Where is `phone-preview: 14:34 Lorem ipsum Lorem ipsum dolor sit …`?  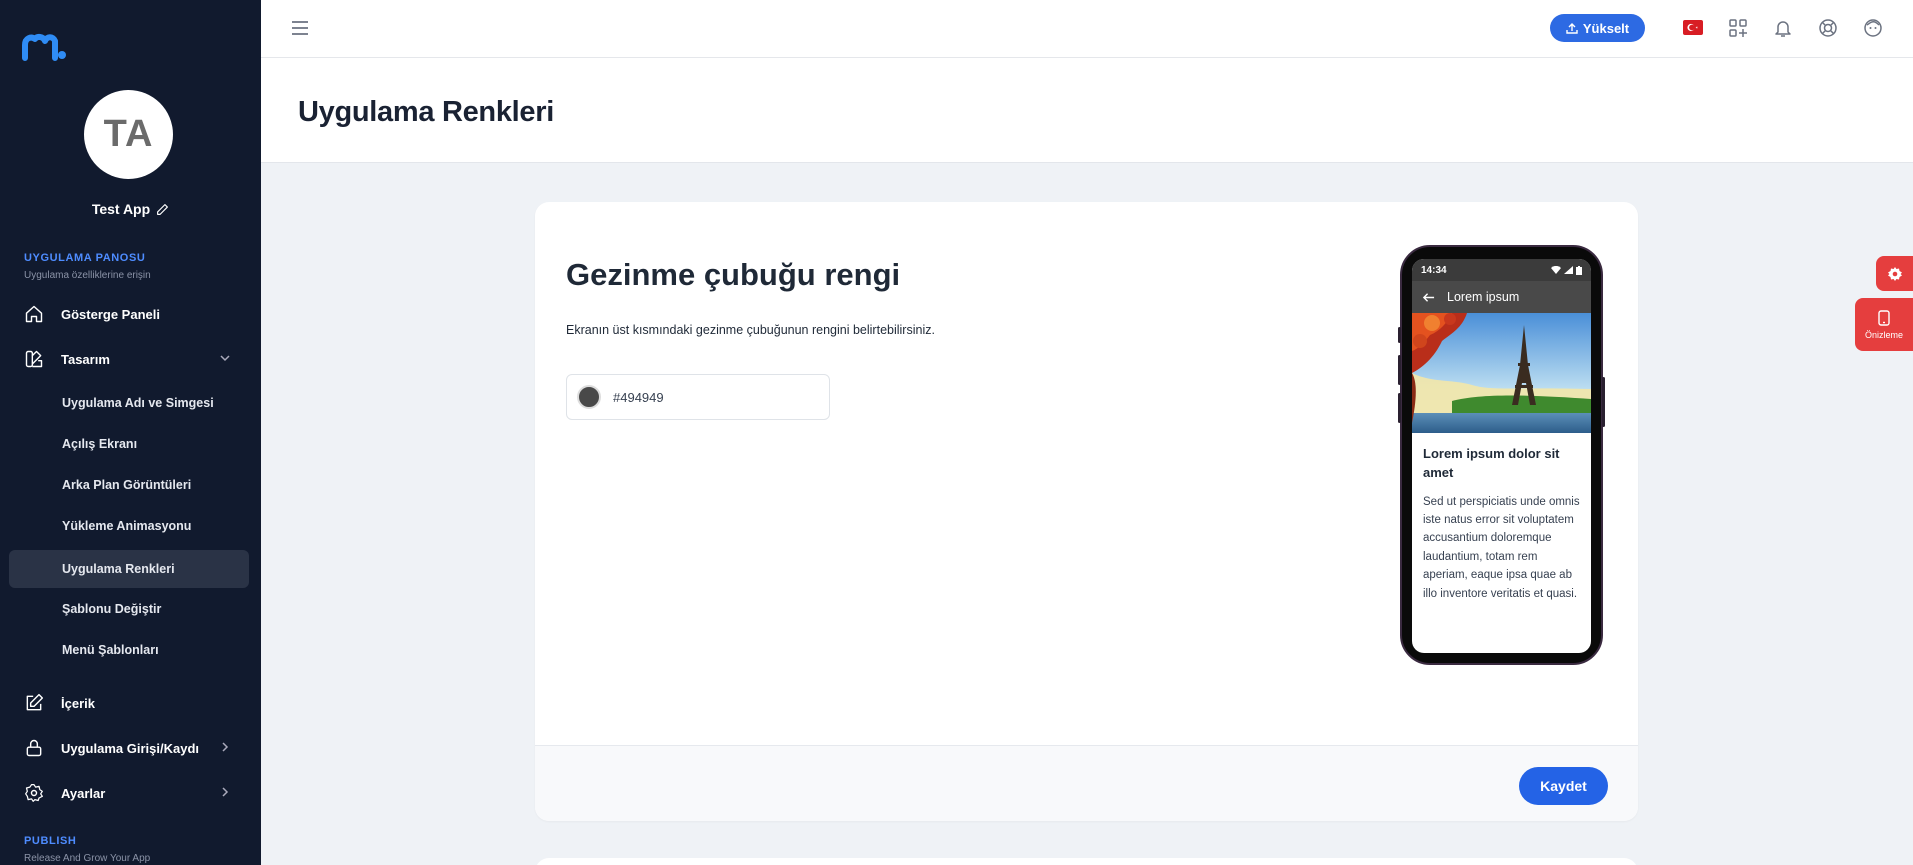 phone-preview: 14:34 Lorem ipsum Lorem ipsum dolor sit … is located at coordinates (1501, 455).